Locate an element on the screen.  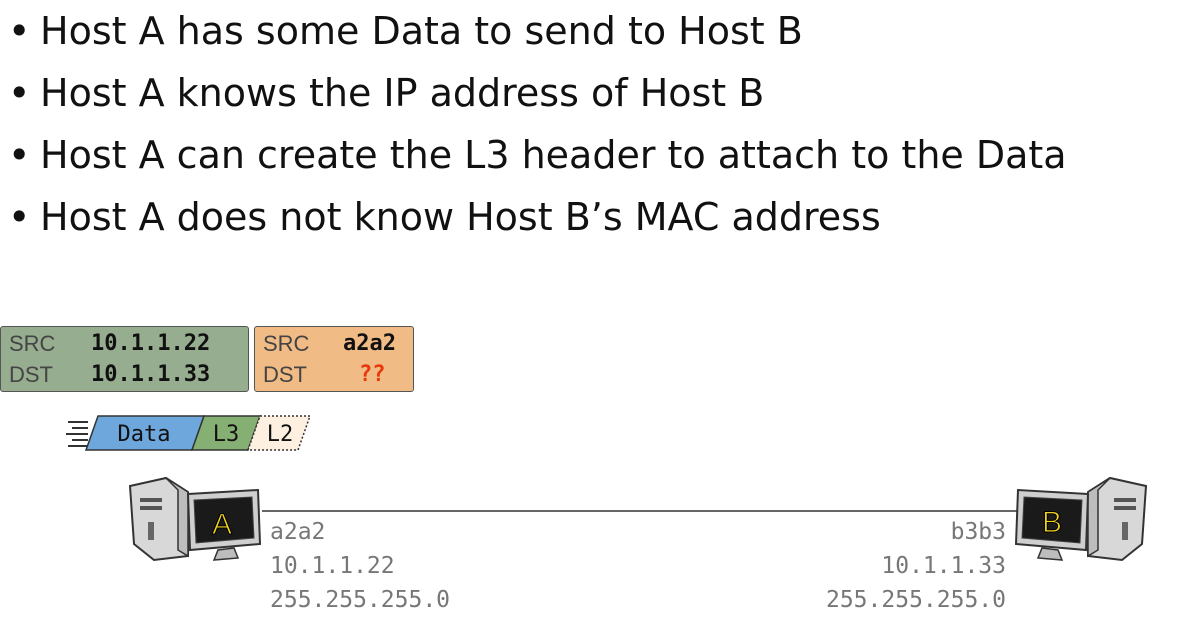
host-a: A is located at coordinates (196, 518).